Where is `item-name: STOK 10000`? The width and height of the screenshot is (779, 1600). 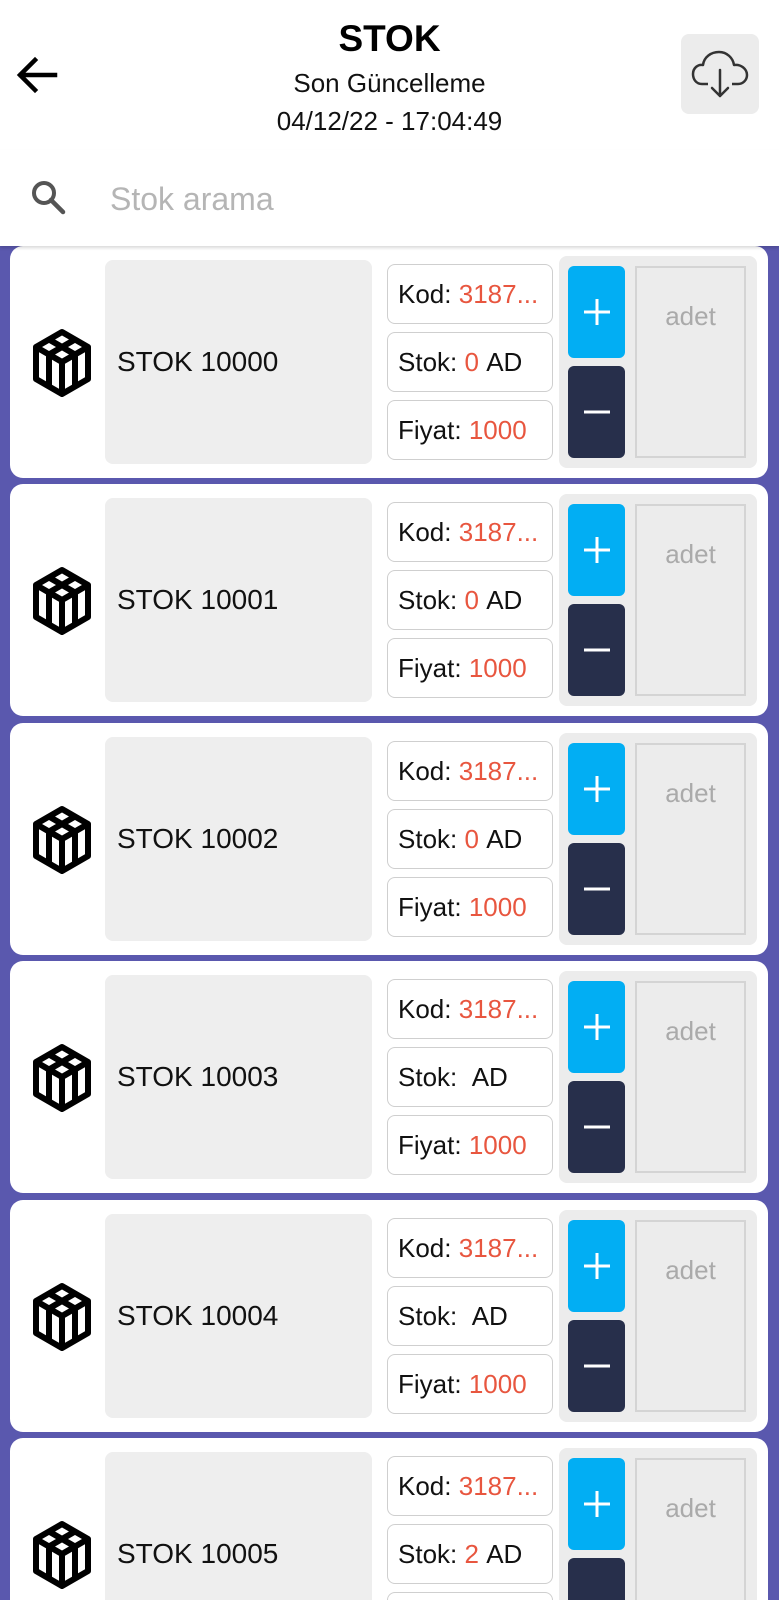
item-name: STOK 10000 is located at coordinates (238, 362).